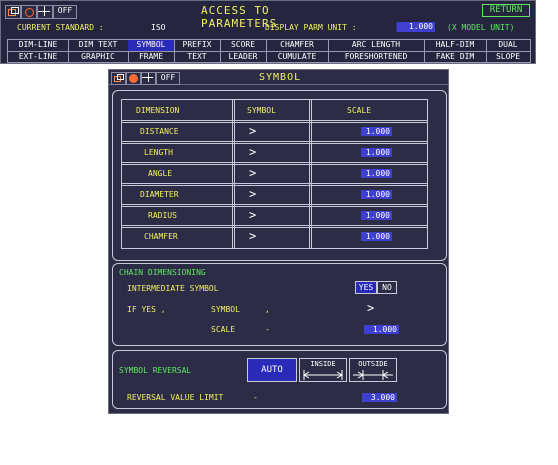 The width and height of the screenshot is (558, 465). I want to click on chamfer-scale-field: 1.000, so click(370, 236).